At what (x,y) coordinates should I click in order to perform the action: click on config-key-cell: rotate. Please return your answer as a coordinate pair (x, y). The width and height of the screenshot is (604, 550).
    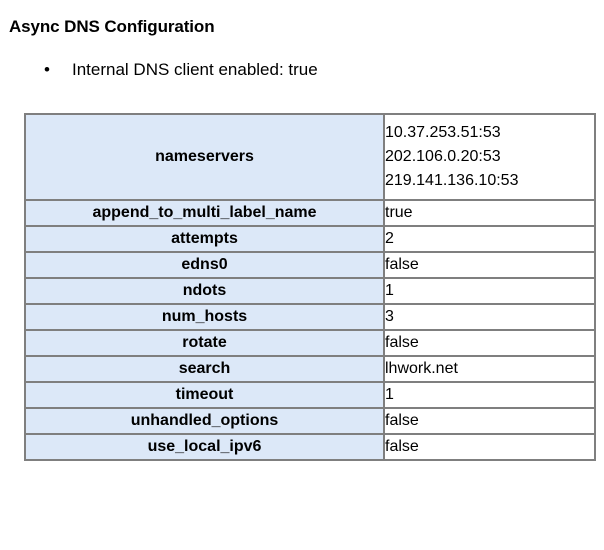
    Looking at the image, I should click on (204, 343).